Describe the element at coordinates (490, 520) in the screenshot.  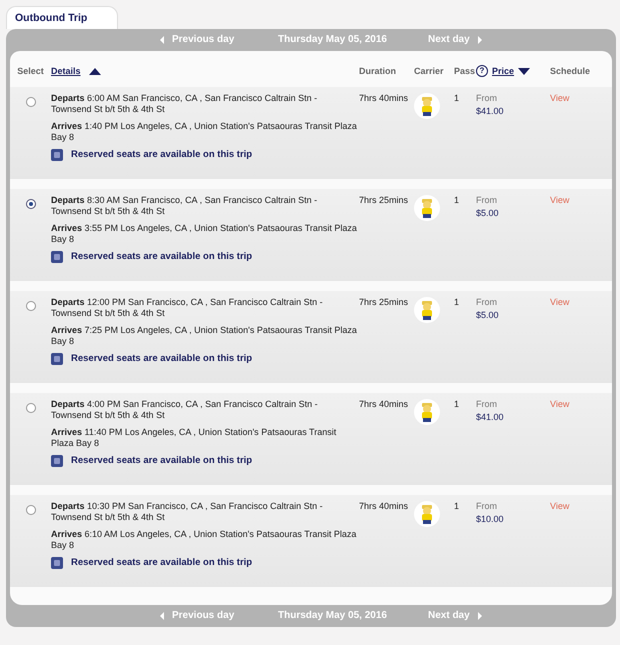
I see `price-value: $10.00` at that location.